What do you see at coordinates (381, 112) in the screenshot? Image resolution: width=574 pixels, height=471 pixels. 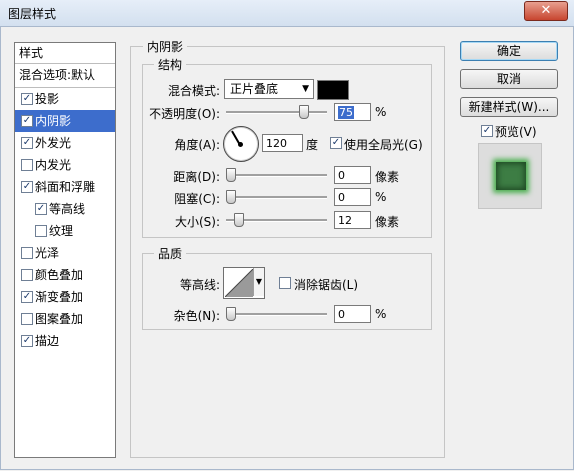 I see `opacity-unit: %` at bounding box center [381, 112].